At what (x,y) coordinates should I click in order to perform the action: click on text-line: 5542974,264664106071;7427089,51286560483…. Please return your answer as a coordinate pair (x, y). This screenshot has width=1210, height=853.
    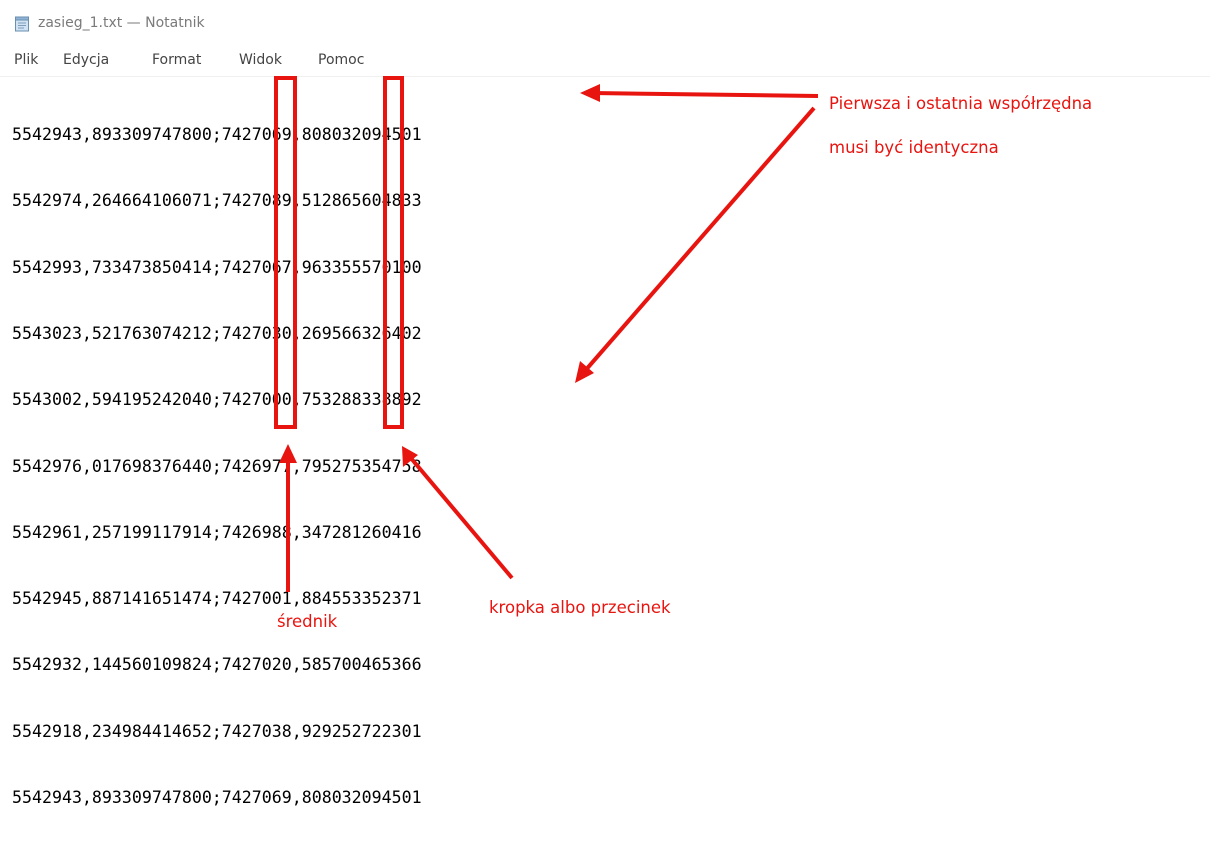
    Looking at the image, I should click on (217, 201).